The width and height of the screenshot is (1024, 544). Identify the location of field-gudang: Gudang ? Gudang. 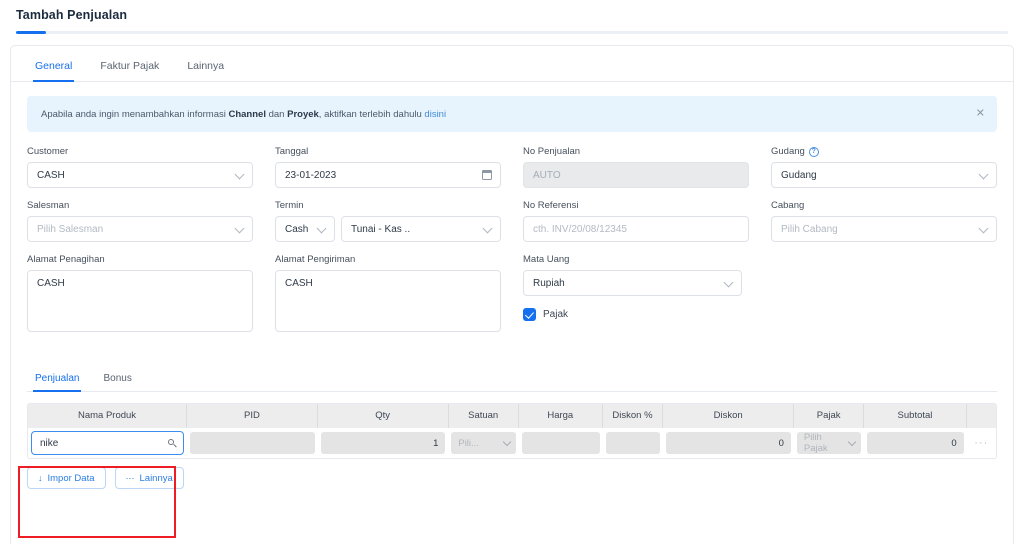
(884, 167).